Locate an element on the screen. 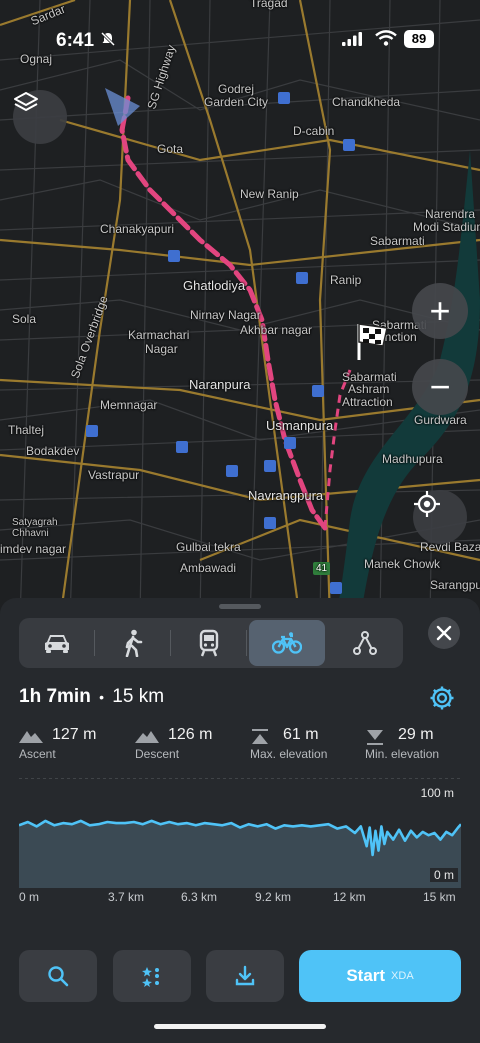 Image resolution: width=480 pixels, height=1043 pixels. map-label: Revdi Bazar is located at coordinates (450, 547).